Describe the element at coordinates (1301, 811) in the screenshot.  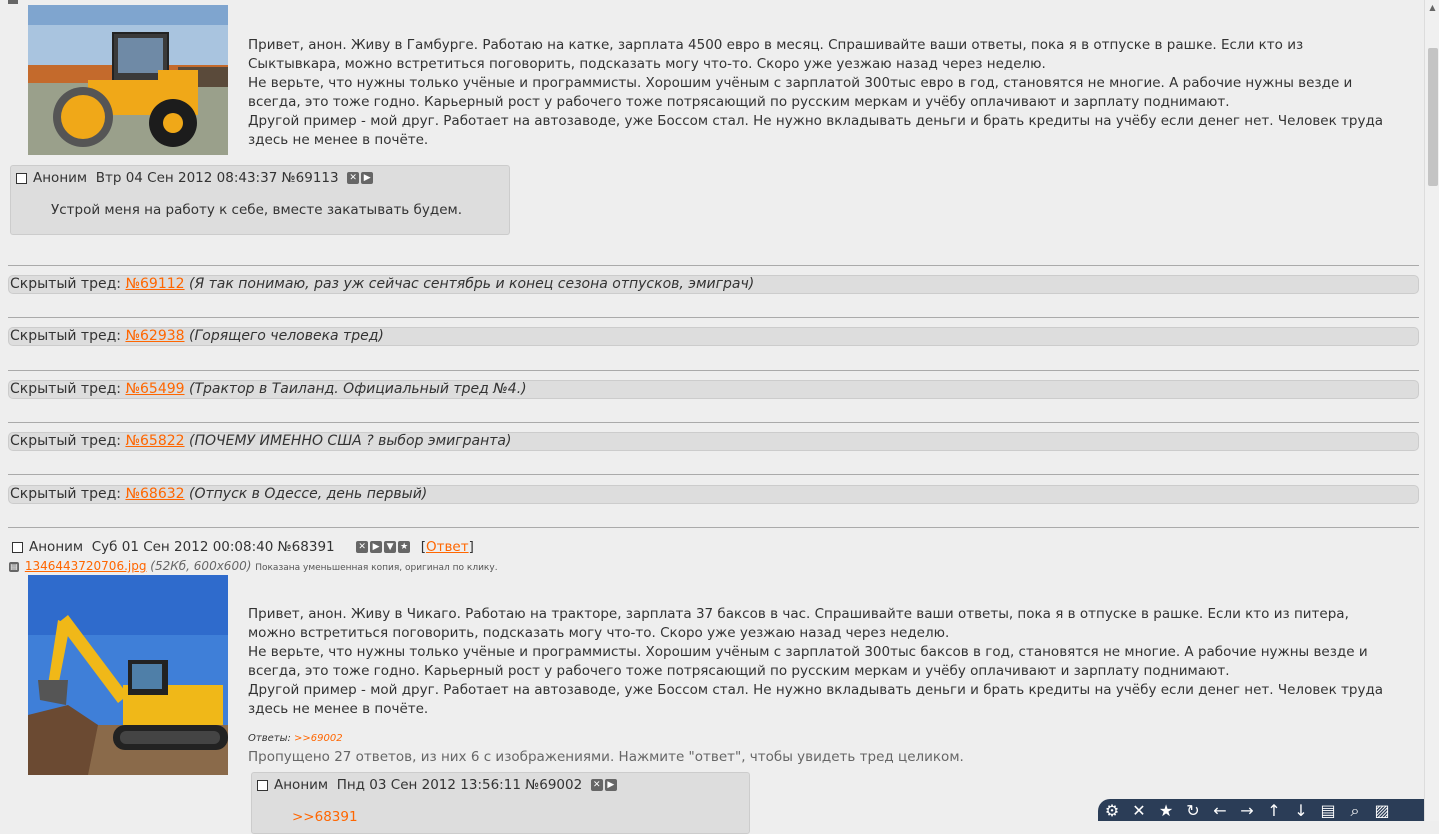
I see `arrow-down-icon: ↓` at that location.